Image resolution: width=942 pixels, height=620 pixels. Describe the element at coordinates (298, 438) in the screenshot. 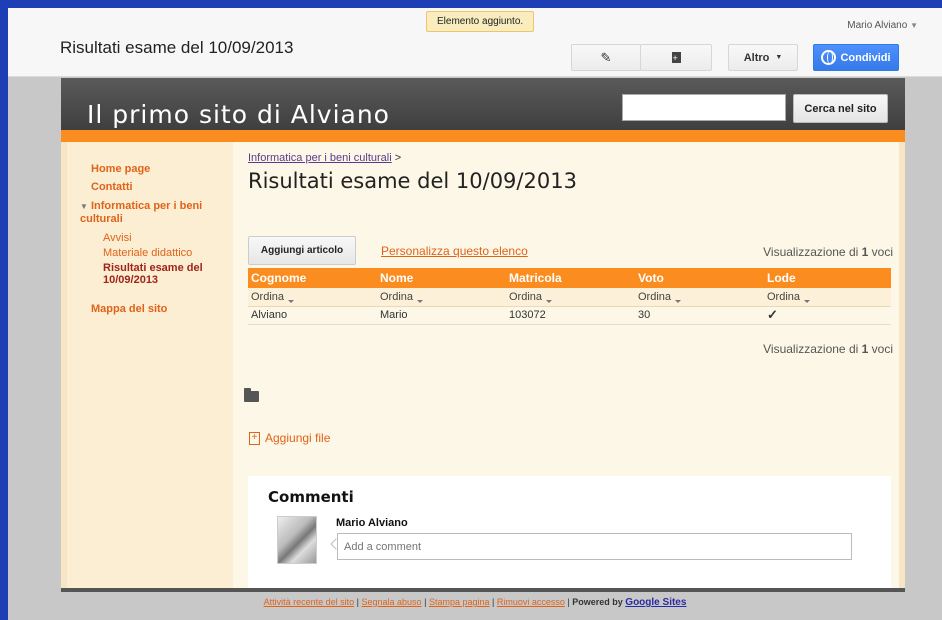

I see `add-file-label: Aggiungi file` at that location.